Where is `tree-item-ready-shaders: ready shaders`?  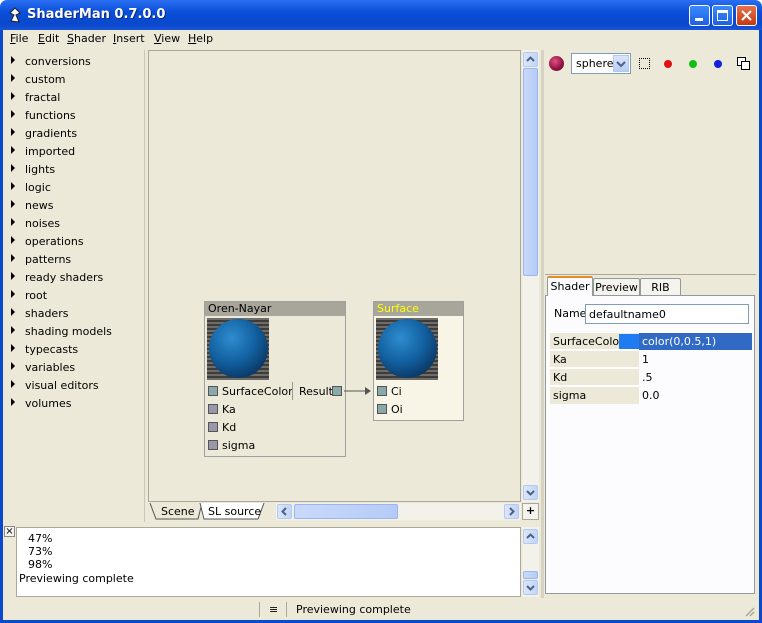 tree-item-ready-shaders: ready shaders is located at coordinates (75, 277).